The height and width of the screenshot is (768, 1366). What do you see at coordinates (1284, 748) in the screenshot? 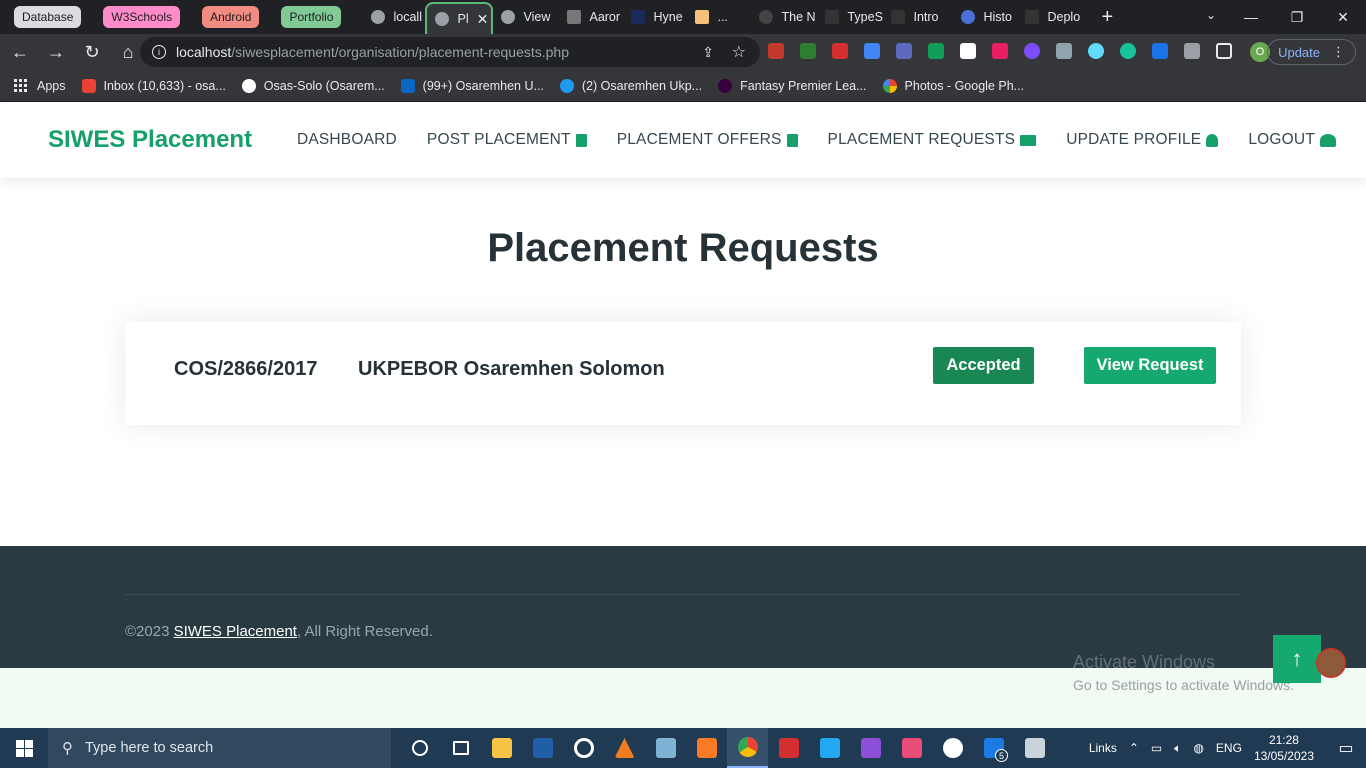
I see `clock: 21:28 13/05/2023` at bounding box center [1284, 748].